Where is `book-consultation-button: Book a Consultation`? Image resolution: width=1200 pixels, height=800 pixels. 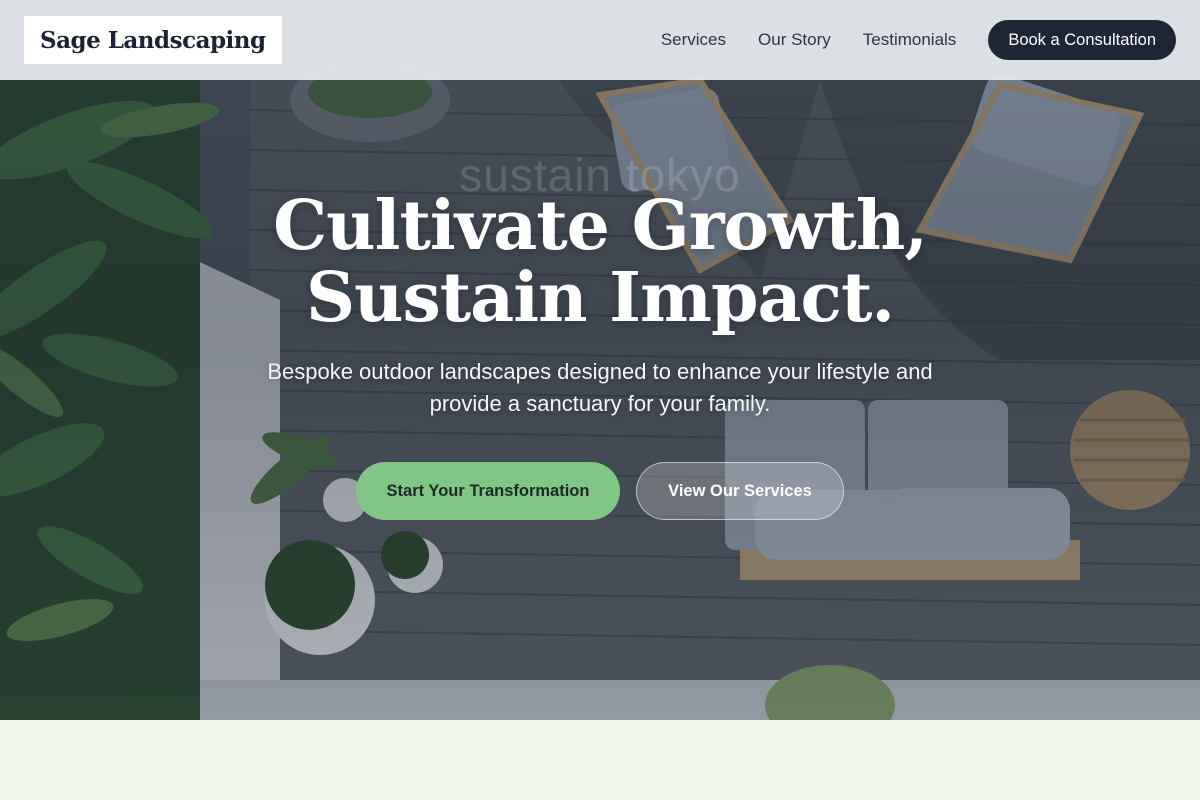 book-consultation-button: Book a Consultation is located at coordinates (1082, 40).